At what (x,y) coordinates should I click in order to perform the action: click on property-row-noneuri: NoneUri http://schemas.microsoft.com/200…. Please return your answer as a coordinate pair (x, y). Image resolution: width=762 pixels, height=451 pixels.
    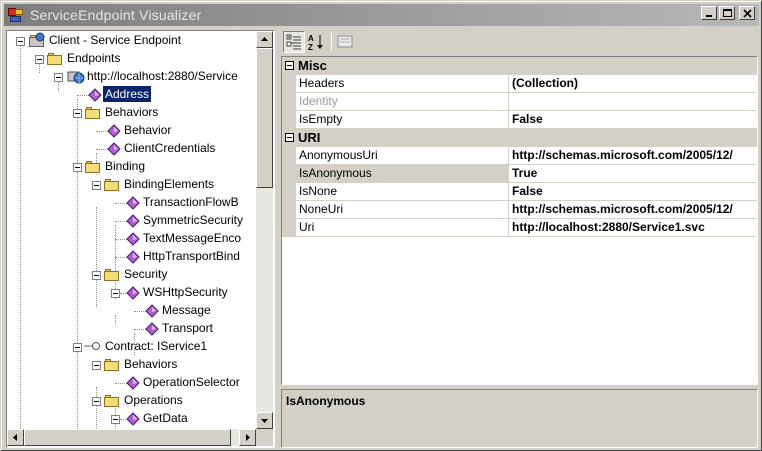
    Looking at the image, I should click on (519, 210).